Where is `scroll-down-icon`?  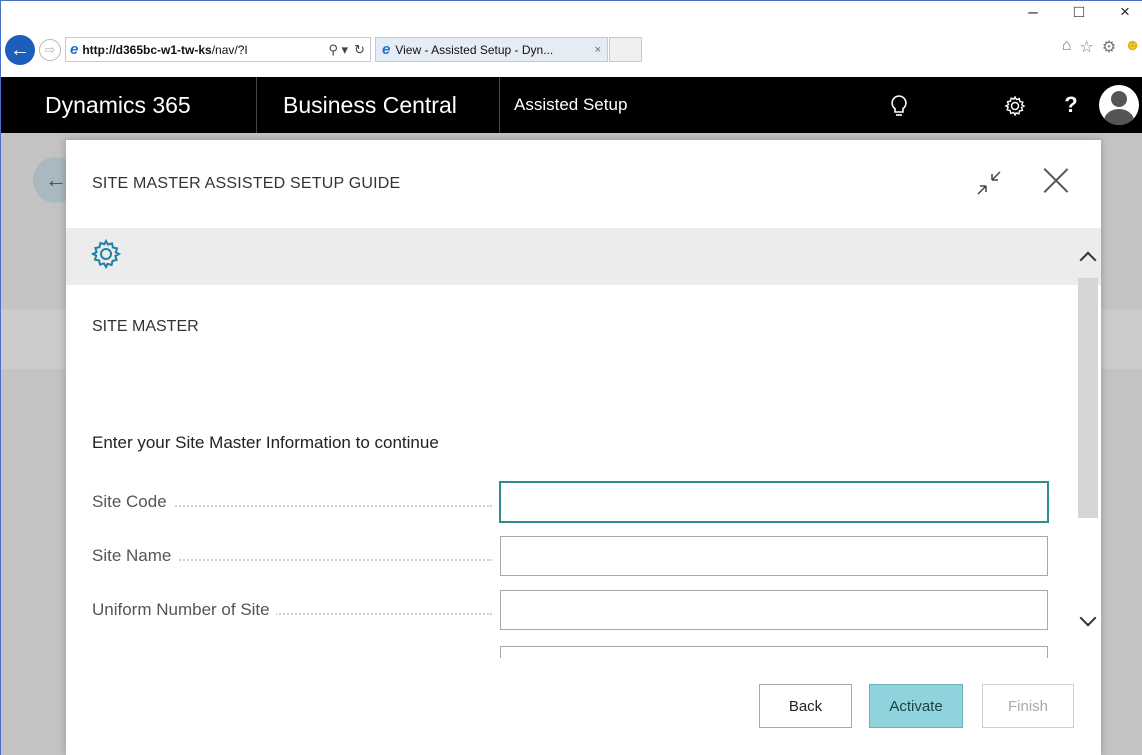 scroll-down-icon is located at coordinates (1088, 620).